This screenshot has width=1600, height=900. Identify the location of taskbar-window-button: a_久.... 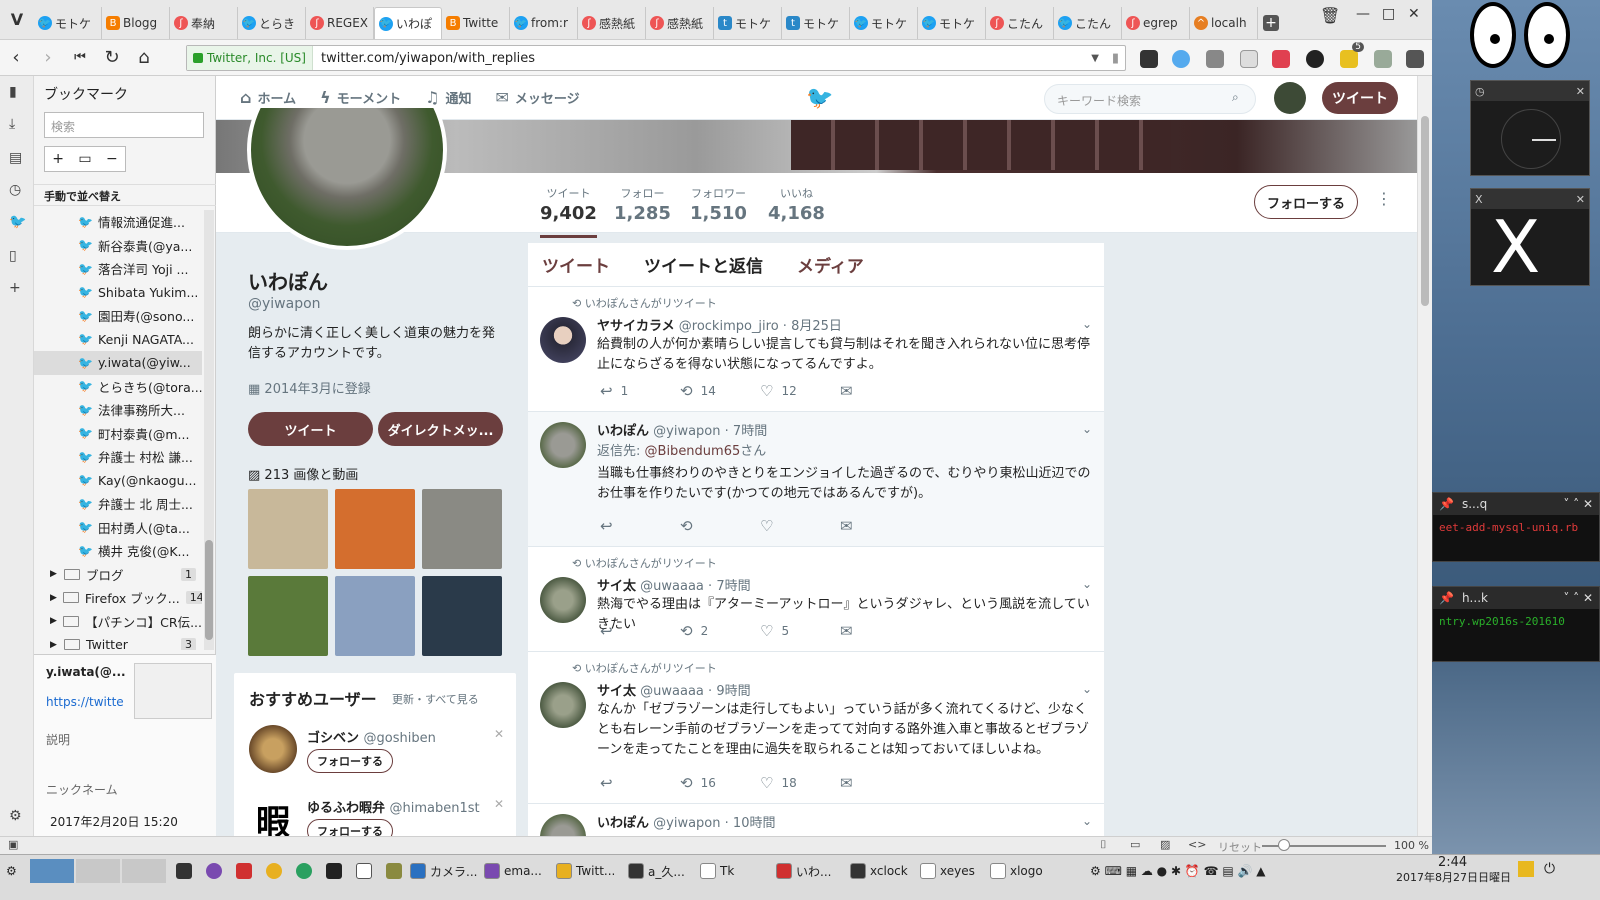
(656, 871).